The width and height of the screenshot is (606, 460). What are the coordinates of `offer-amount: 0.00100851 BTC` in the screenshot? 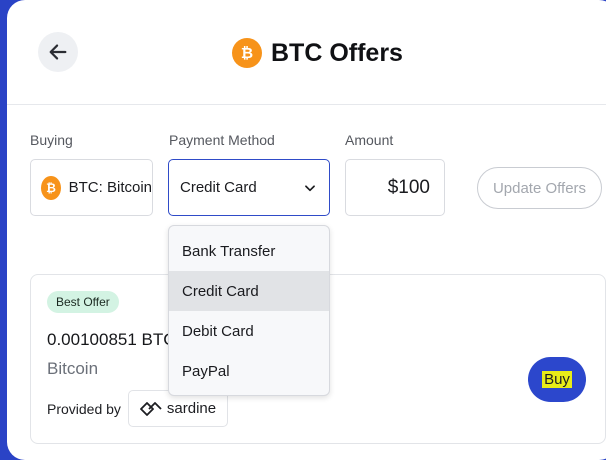 It's located at (111, 339).